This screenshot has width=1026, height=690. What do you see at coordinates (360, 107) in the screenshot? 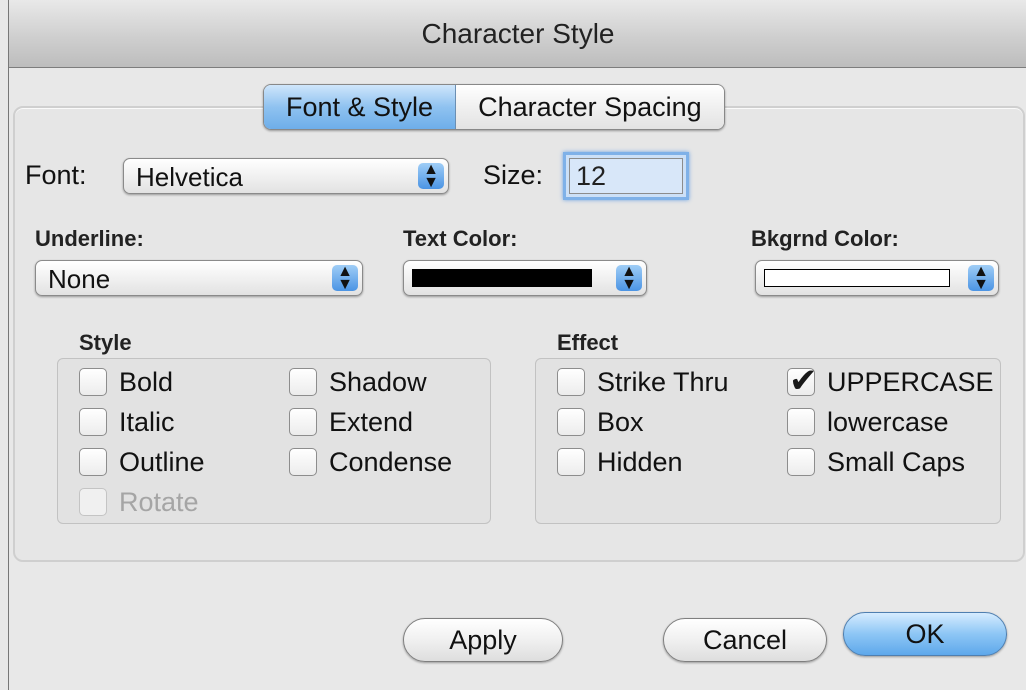
I see `tab-font-style: Font & Style` at bounding box center [360, 107].